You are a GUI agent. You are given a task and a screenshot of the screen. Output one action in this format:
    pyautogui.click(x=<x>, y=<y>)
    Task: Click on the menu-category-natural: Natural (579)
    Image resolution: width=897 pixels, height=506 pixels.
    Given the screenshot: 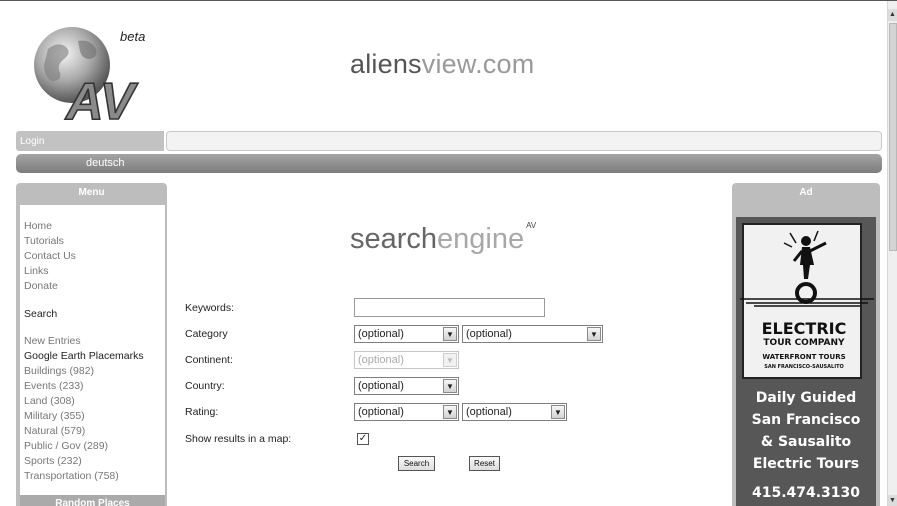 What is the action you would take?
    pyautogui.click(x=94, y=431)
    